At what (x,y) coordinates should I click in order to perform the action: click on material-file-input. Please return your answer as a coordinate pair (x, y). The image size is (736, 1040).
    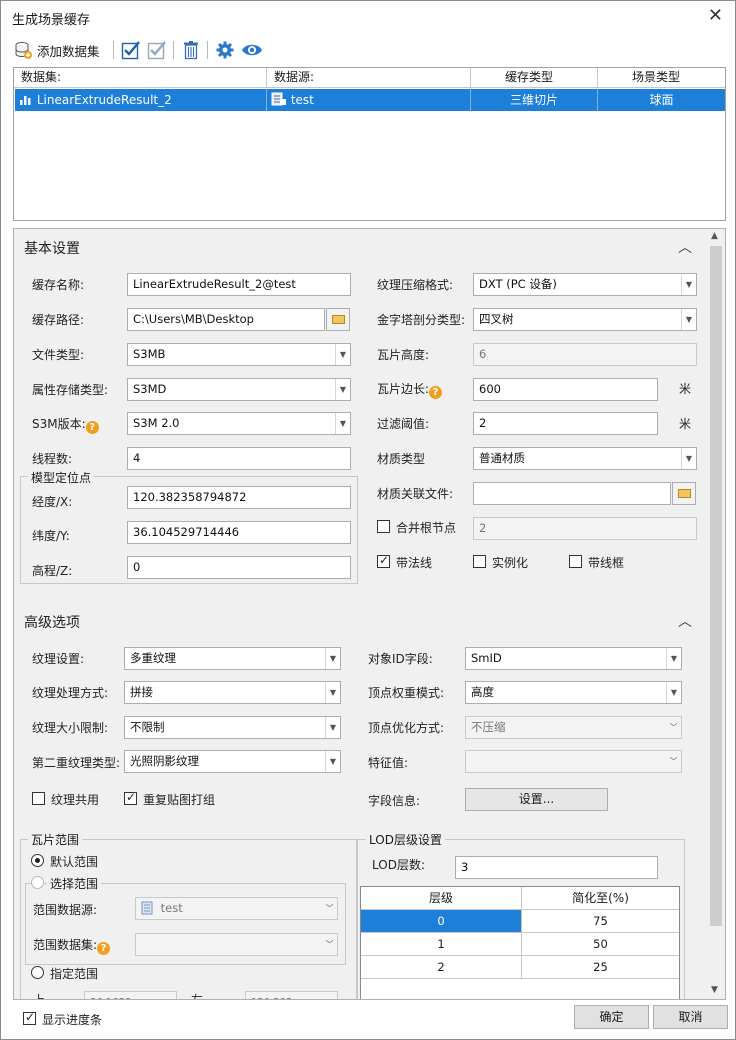
    Looking at the image, I should click on (572, 493).